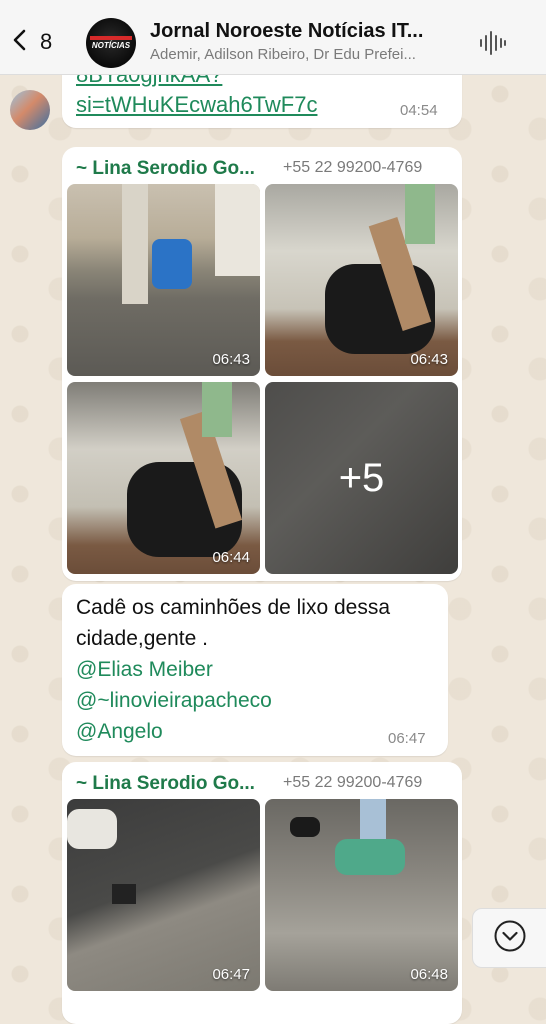 The image size is (546, 1024). I want to click on mention-linovieirapacheco: @~linovieirapacheco, so click(259, 700).